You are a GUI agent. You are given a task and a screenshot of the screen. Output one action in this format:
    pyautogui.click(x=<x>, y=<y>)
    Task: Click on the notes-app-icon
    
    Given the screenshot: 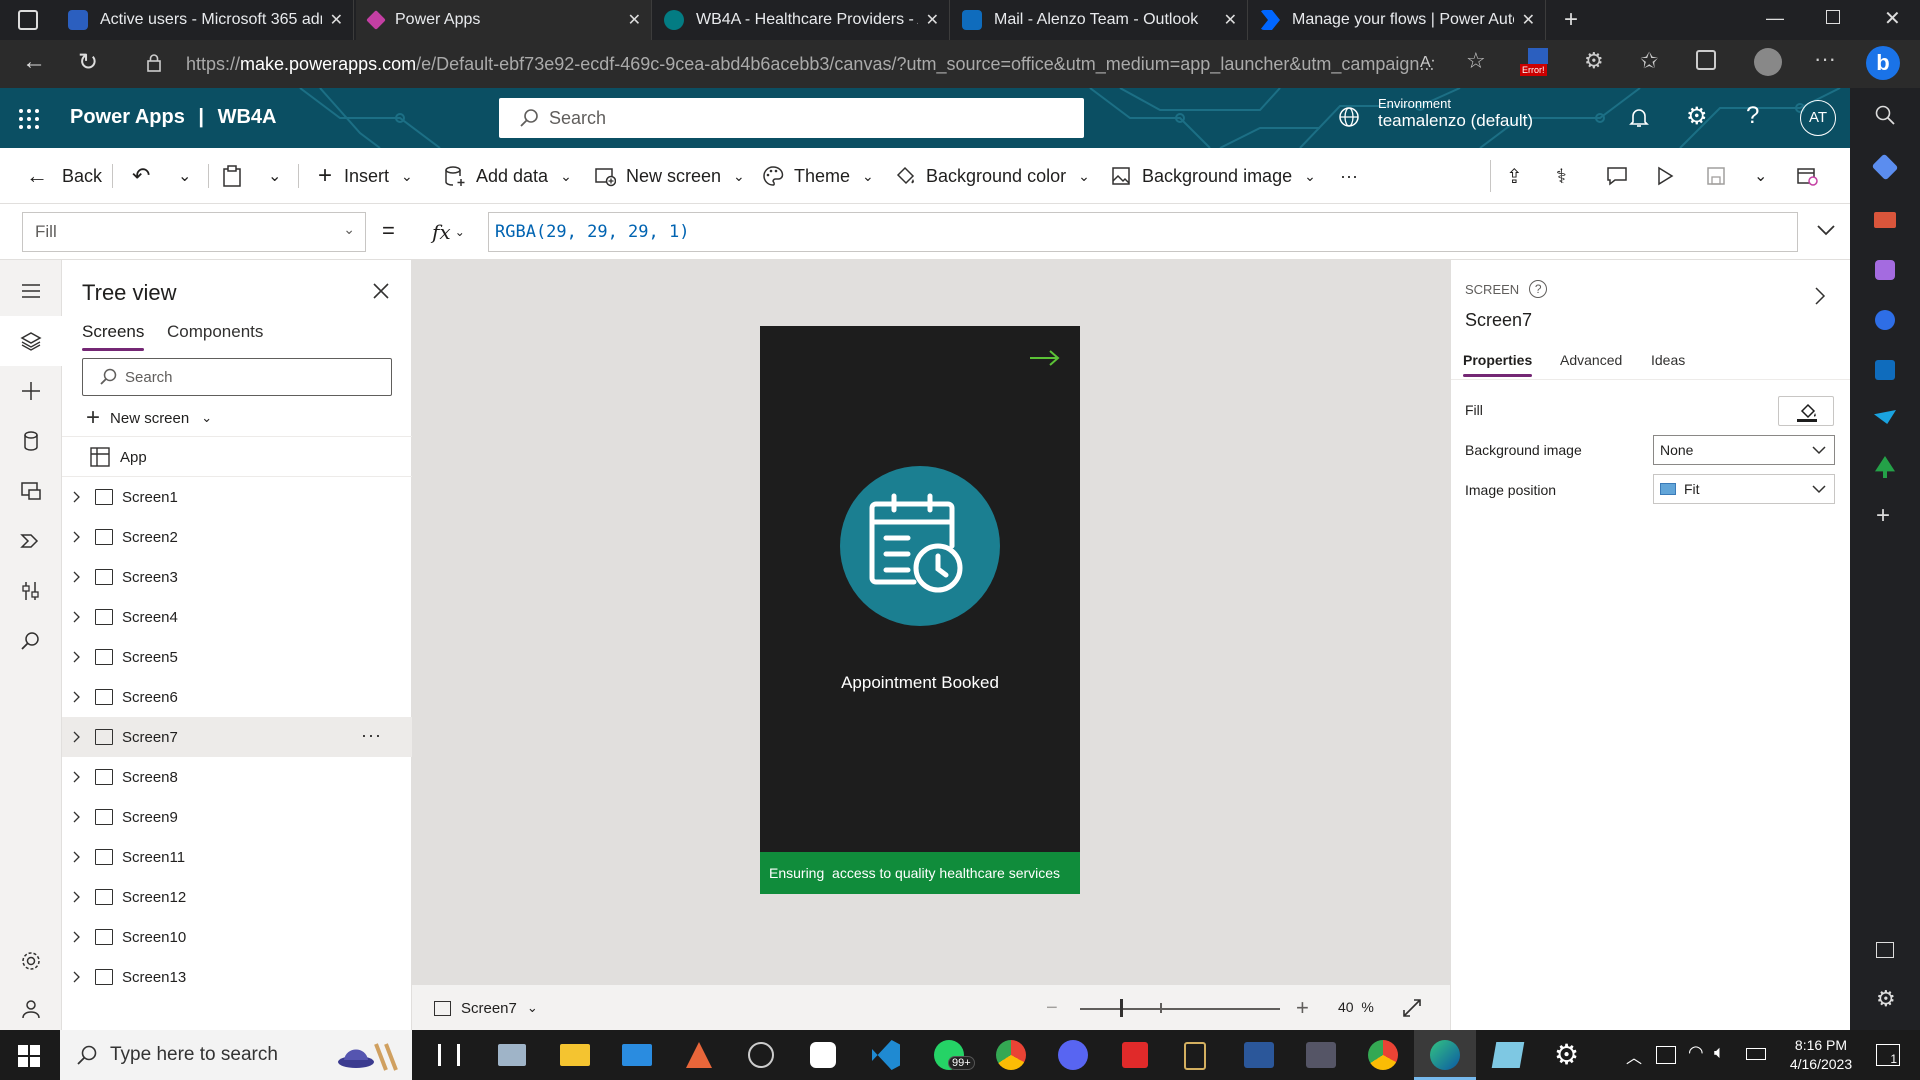 What is the action you would take?
    pyautogui.click(x=1508, y=1055)
    